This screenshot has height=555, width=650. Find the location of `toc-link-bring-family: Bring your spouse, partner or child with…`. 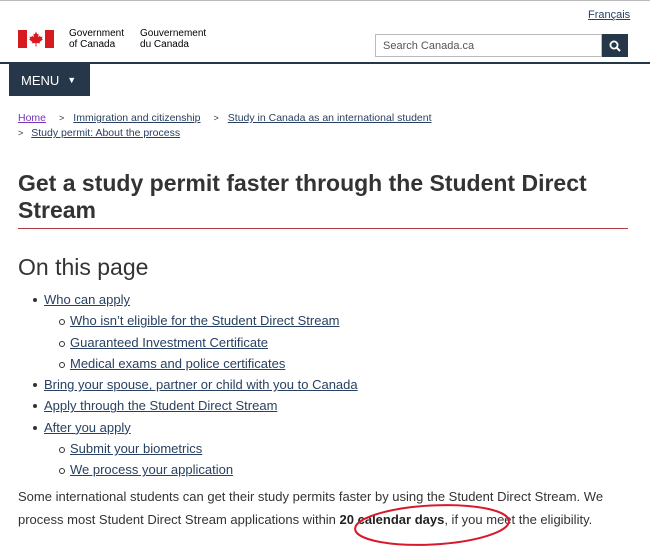

toc-link-bring-family: Bring your spouse, partner or child with… is located at coordinates (201, 384).